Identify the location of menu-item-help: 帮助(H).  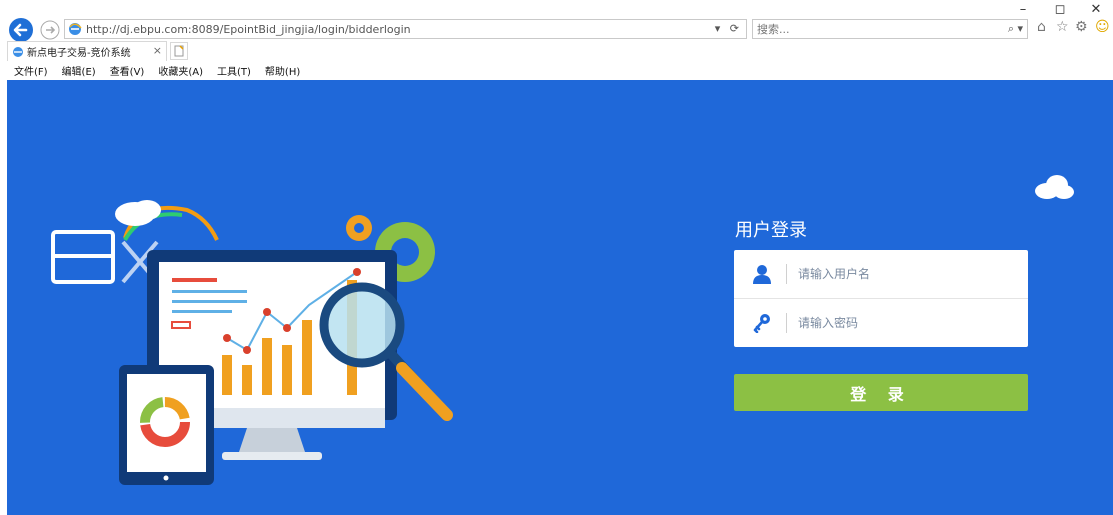
(282, 70).